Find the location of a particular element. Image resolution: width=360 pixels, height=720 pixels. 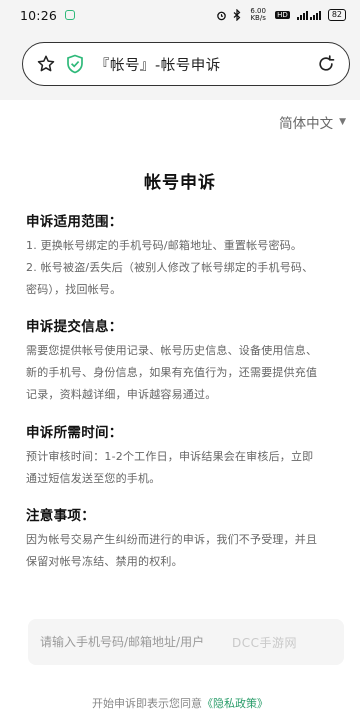

section-line: 因为帐号交易产生纠纷而进行的申诉，我们不予受理，并且 is located at coordinates (172, 539).